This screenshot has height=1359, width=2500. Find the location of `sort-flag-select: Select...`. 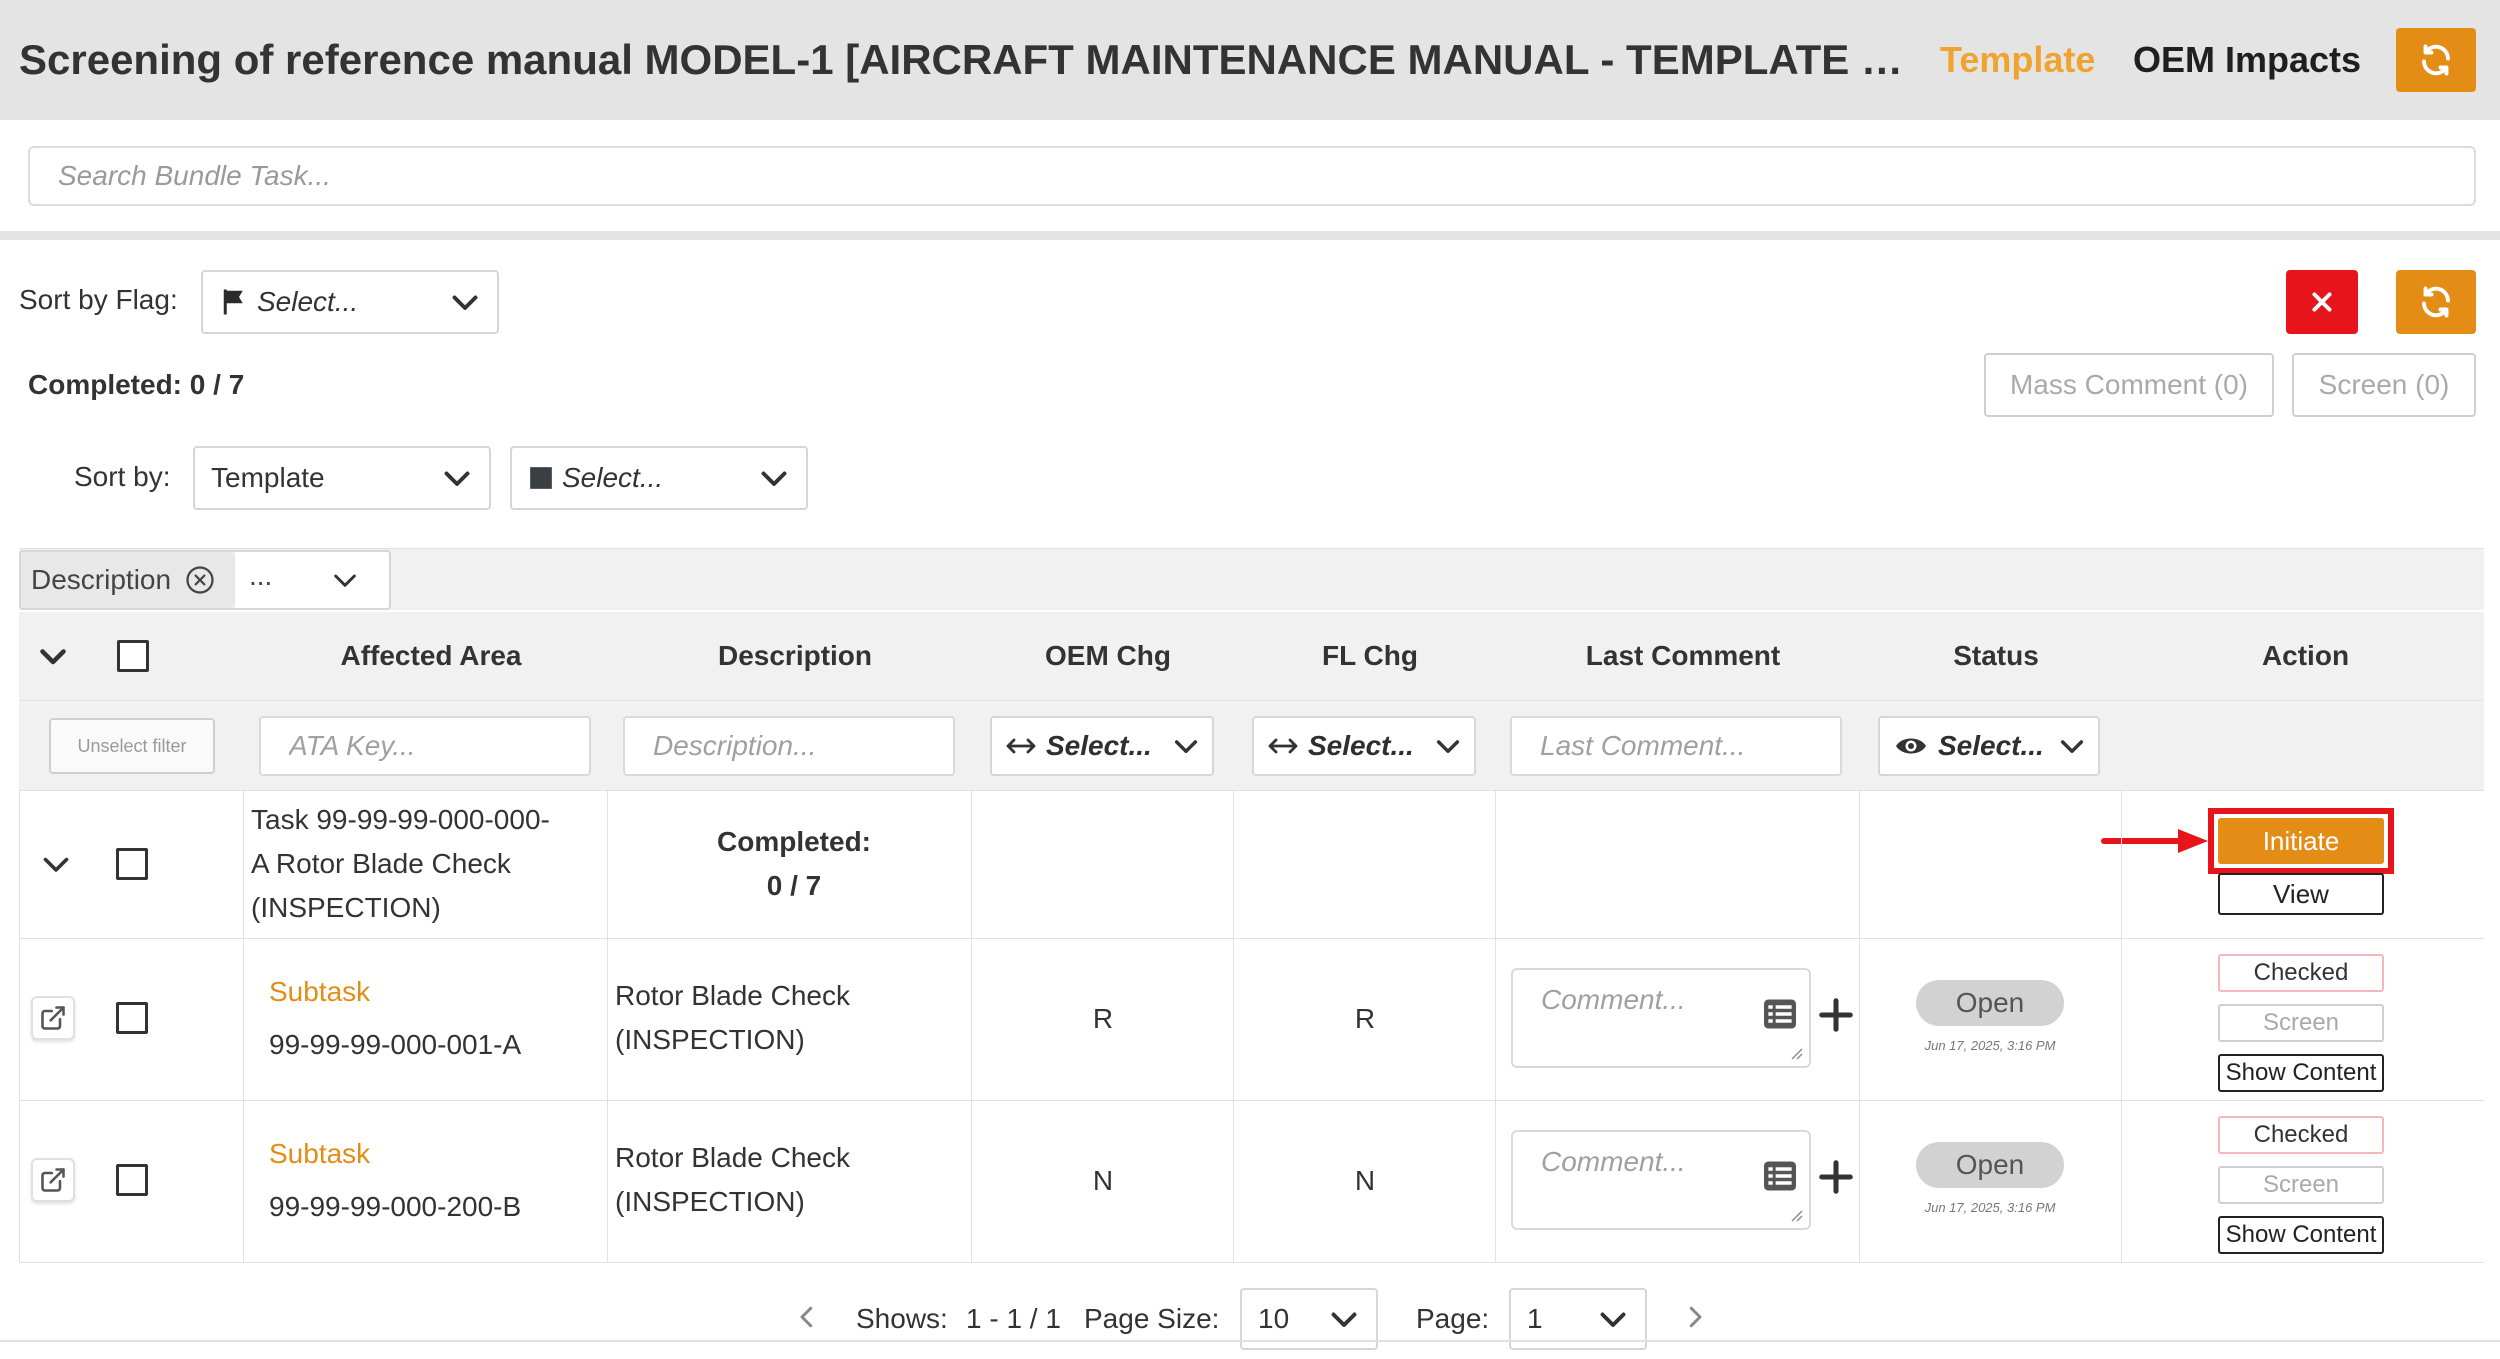

sort-flag-select: Select... is located at coordinates (350, 302).